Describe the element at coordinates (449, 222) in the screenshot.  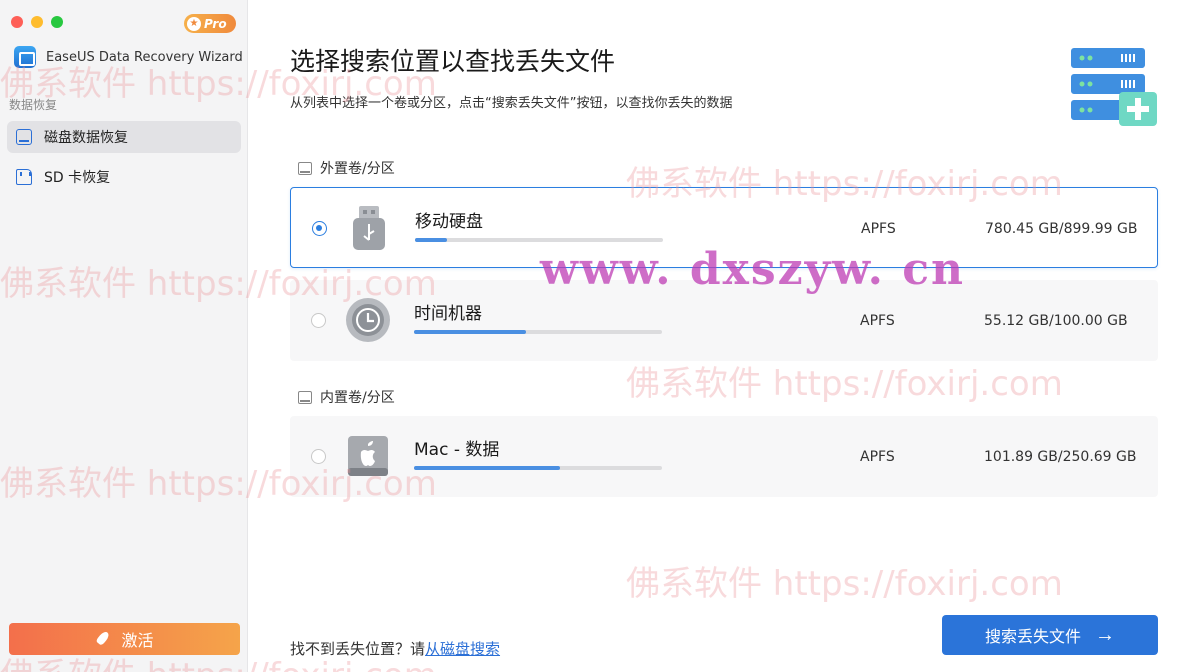
I see `drive-name: 移动硬盘` at that location.